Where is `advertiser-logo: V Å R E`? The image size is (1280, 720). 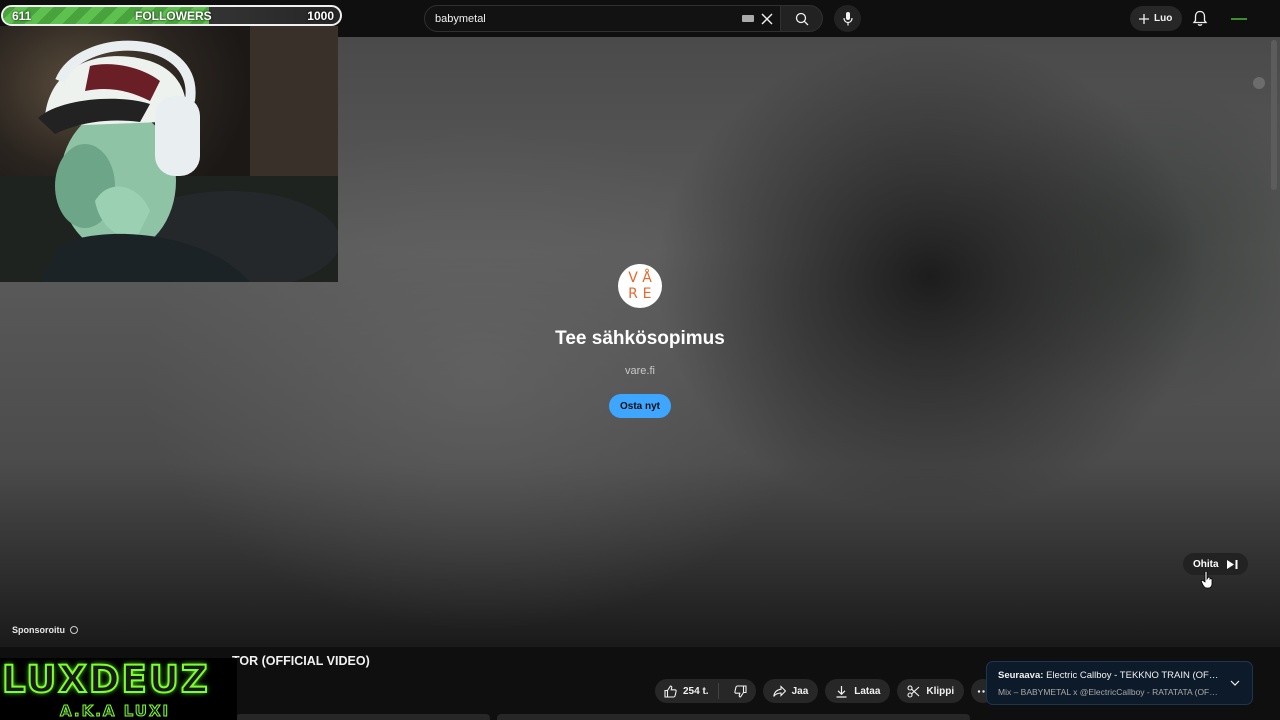 advertiser-logo: V Å R E is located at coordinates (640, 286).